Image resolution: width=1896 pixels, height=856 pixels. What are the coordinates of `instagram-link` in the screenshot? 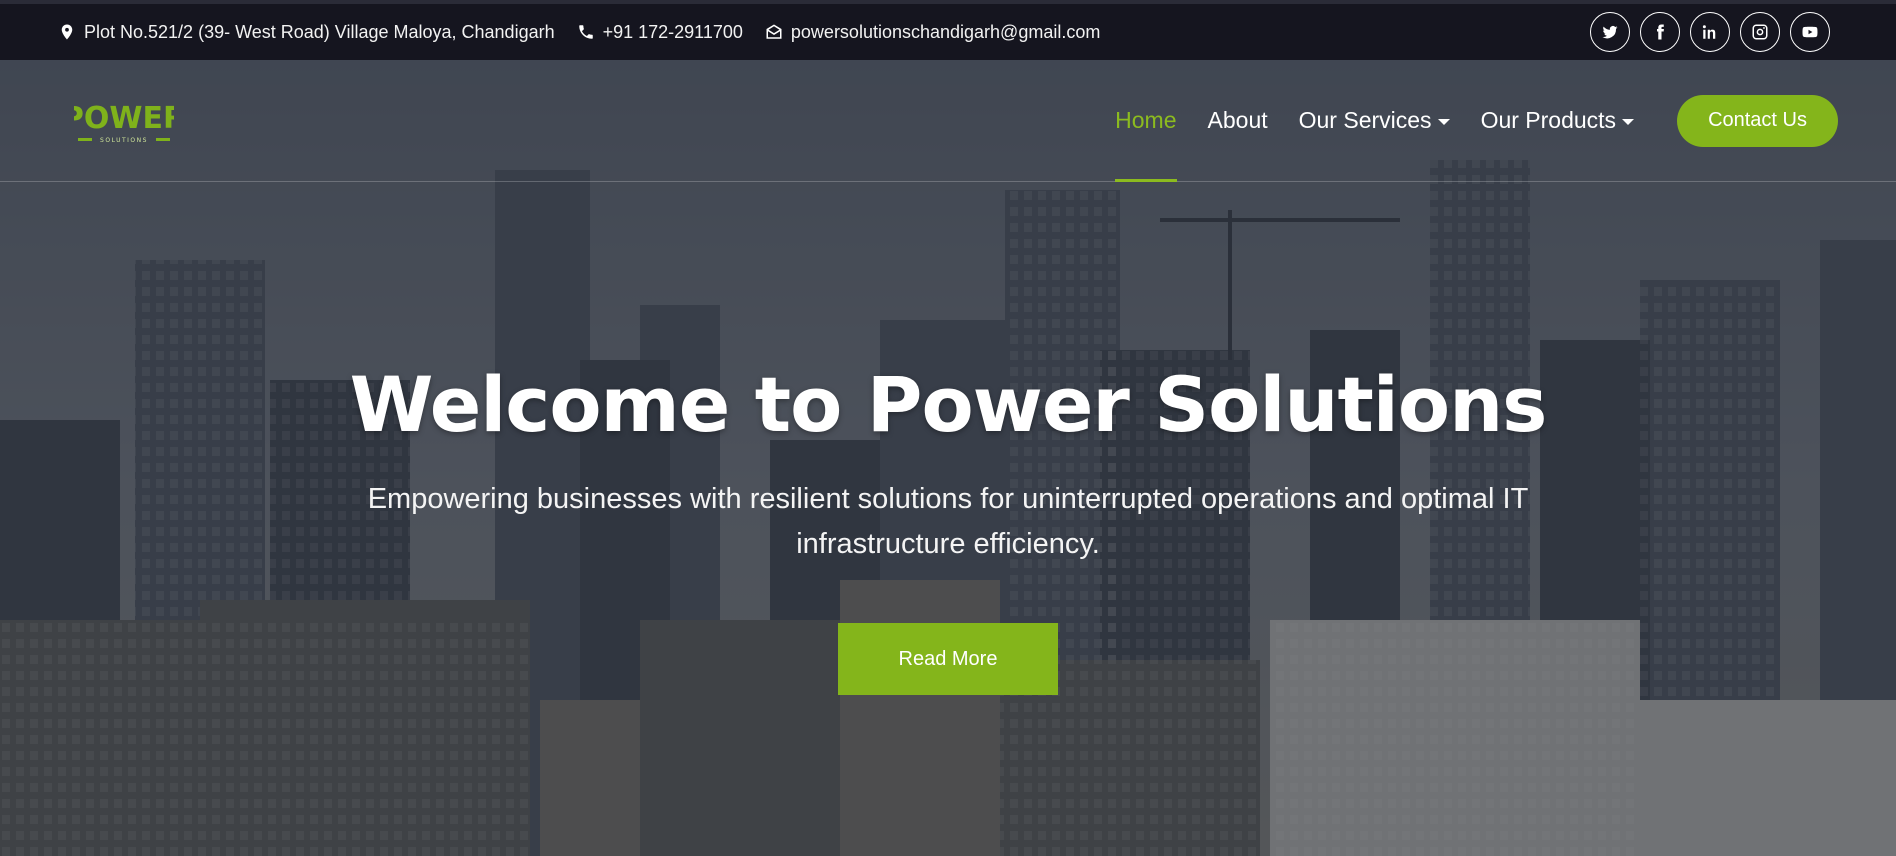 It's located at (1760, 32).